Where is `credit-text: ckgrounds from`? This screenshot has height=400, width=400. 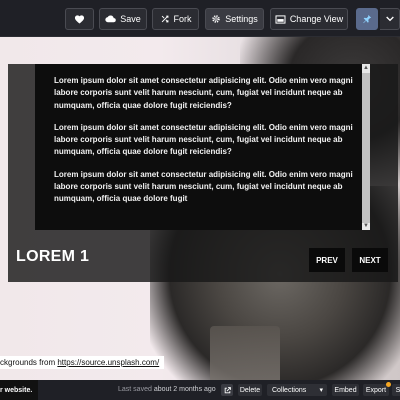 credit-text: ckgrounds from is located at coordinates (29, 362).